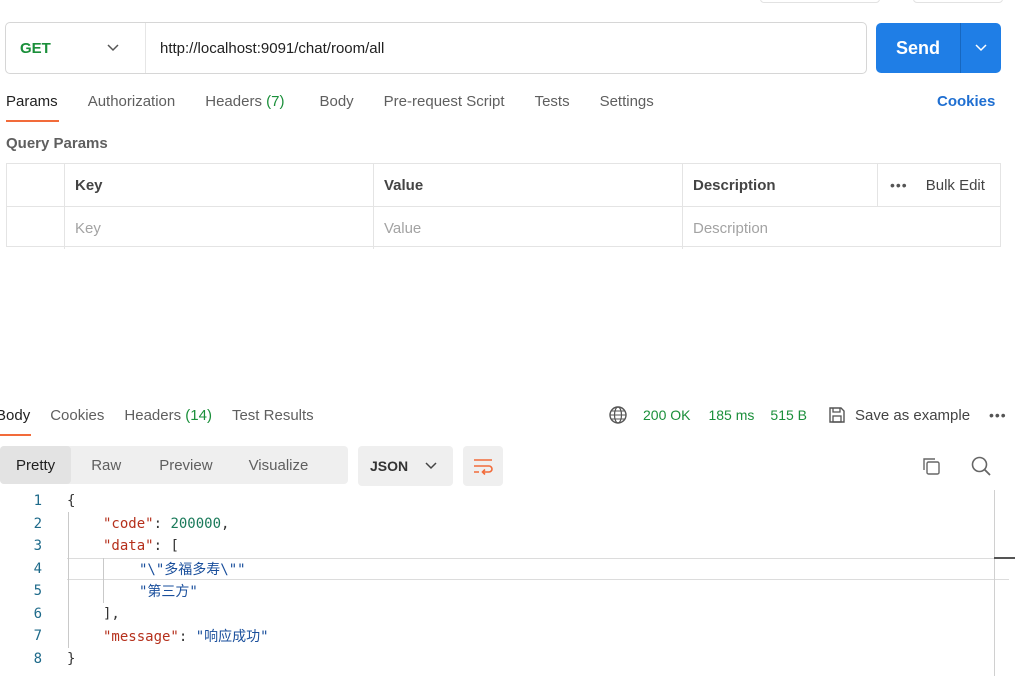 This screenshot has height=676, width=1015. What do you see at coordinates (389, 466) in the screenshot?
I see `language-label: JSON` at bounding box center [389, 466].